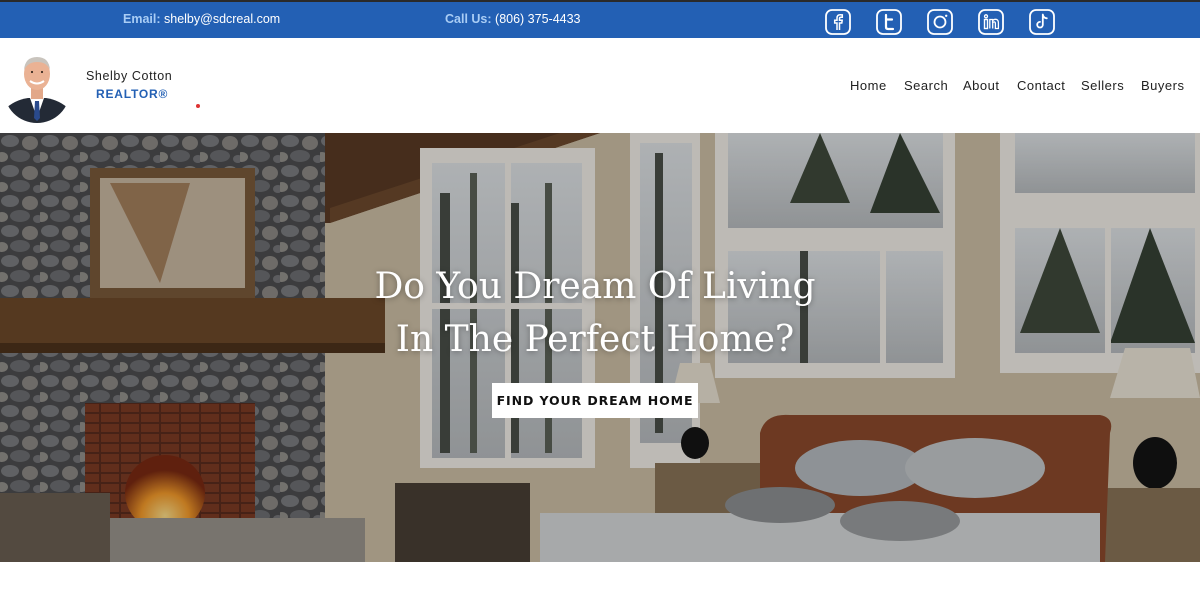  I want to click on linkedin-icon, so click(991, 22).